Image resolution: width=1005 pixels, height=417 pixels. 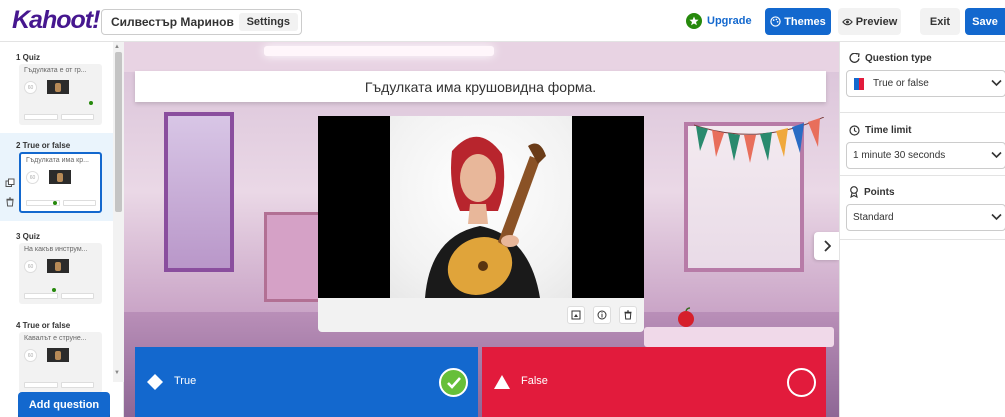 What do you see at coordinates (925, 155) in the screenshot?
I see `time-limit-select: 1 minute 30 seconds` at bounding box center [925, 155].